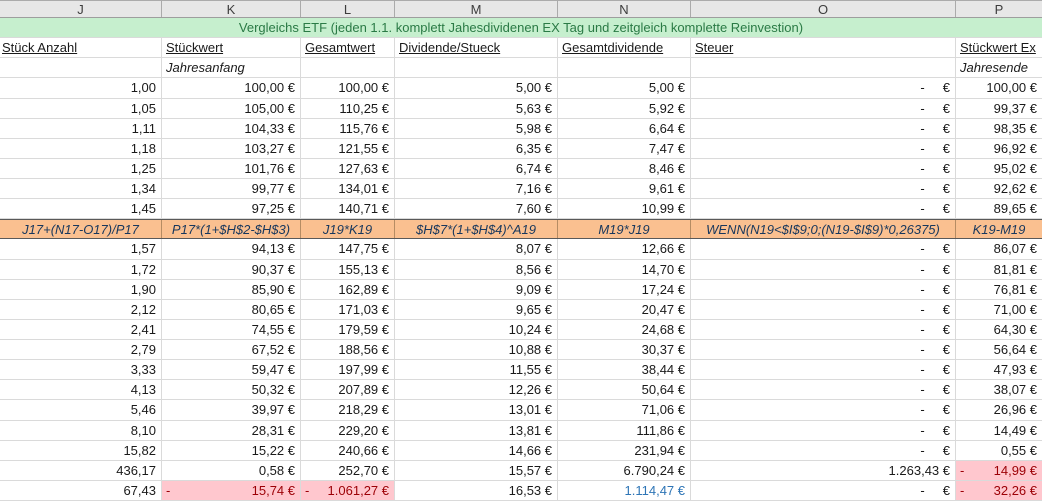  I want to click on cell-K: 67,52 €, so click(231, 350).